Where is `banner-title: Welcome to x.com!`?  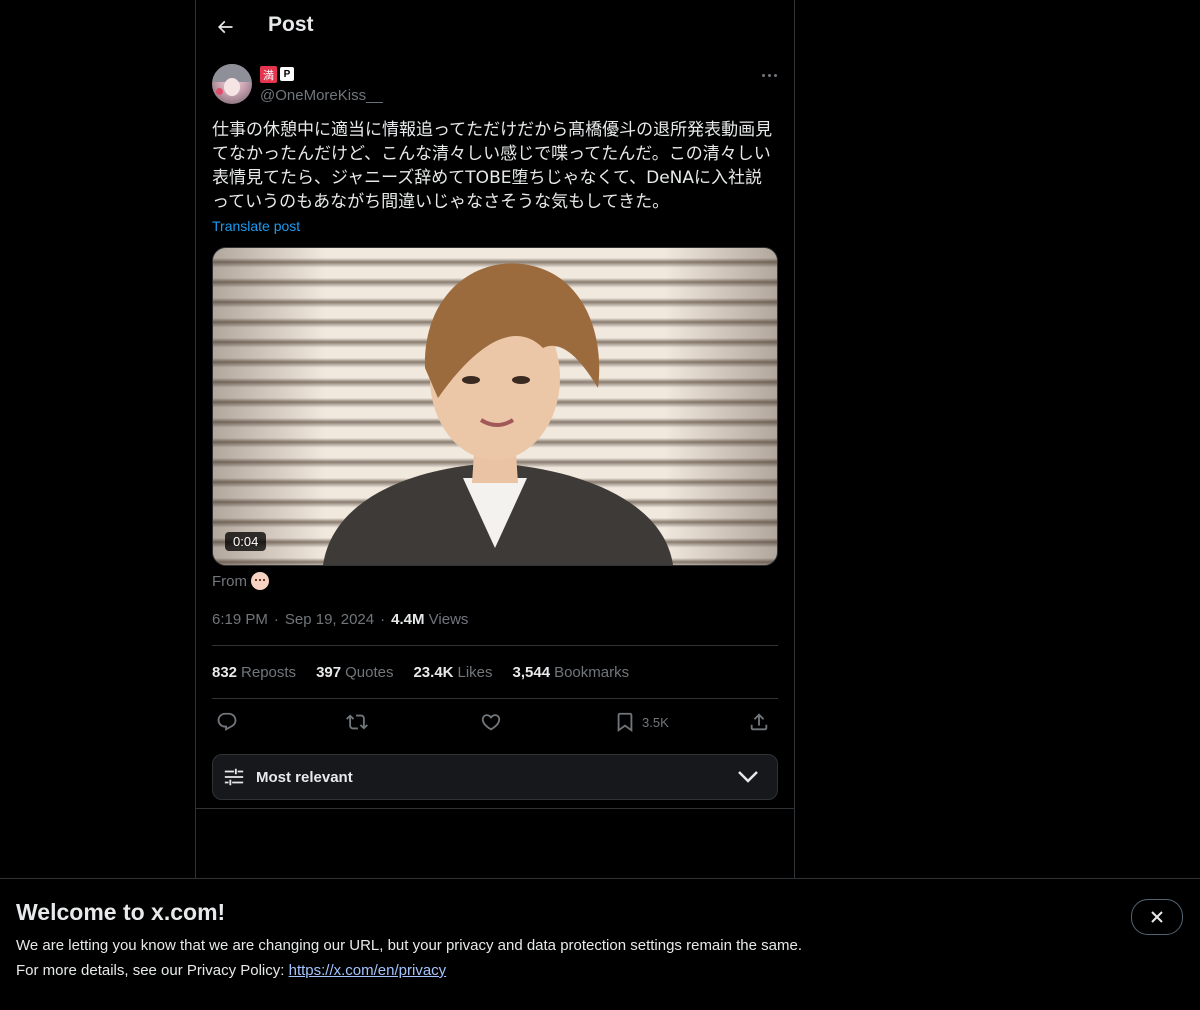 banner-title: Welcome to x.com! is located at coordinates (121, 912).